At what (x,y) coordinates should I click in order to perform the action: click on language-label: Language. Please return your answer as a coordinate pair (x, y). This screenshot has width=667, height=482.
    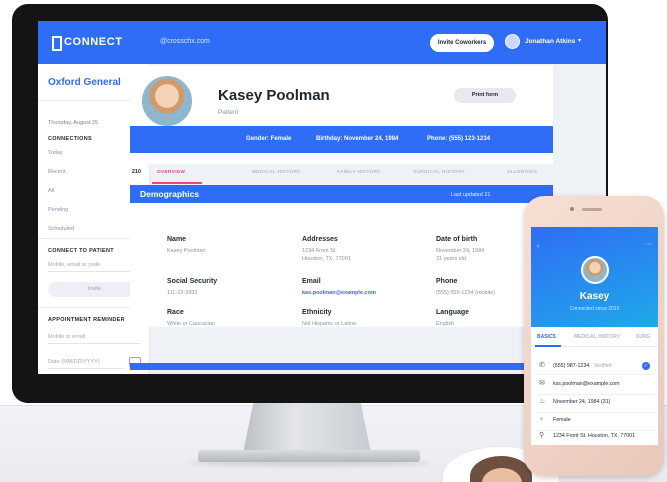
    Looking at the image, I should click on (453, 312).